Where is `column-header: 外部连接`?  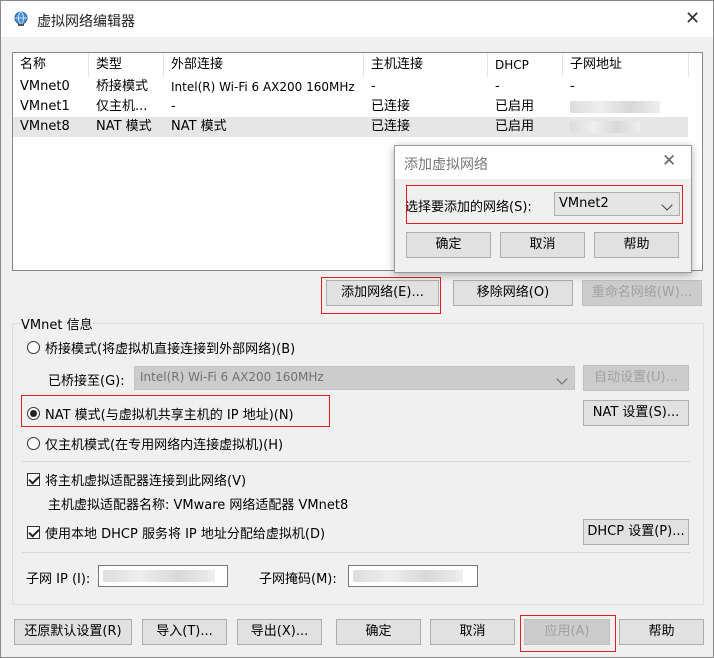
column-header: 外部连接 is located at coordinates (264, 65).